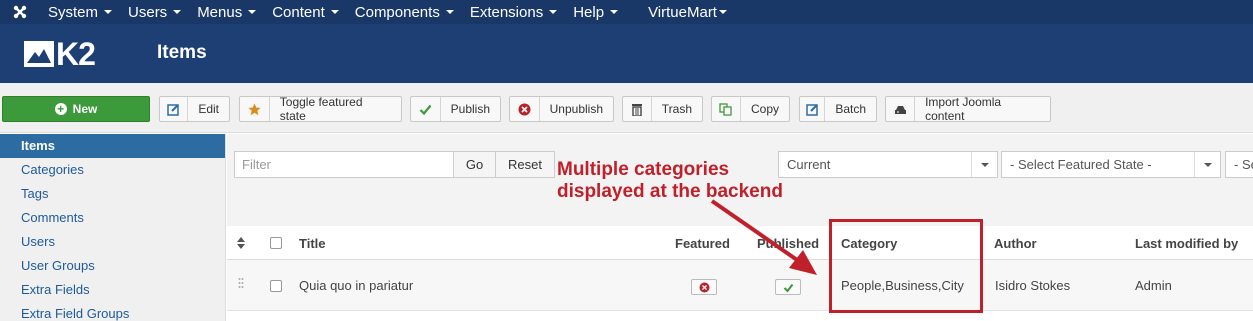 This screenshot has height=321, width=1253. I want to click on annotation-arrow, so click(763, 237).